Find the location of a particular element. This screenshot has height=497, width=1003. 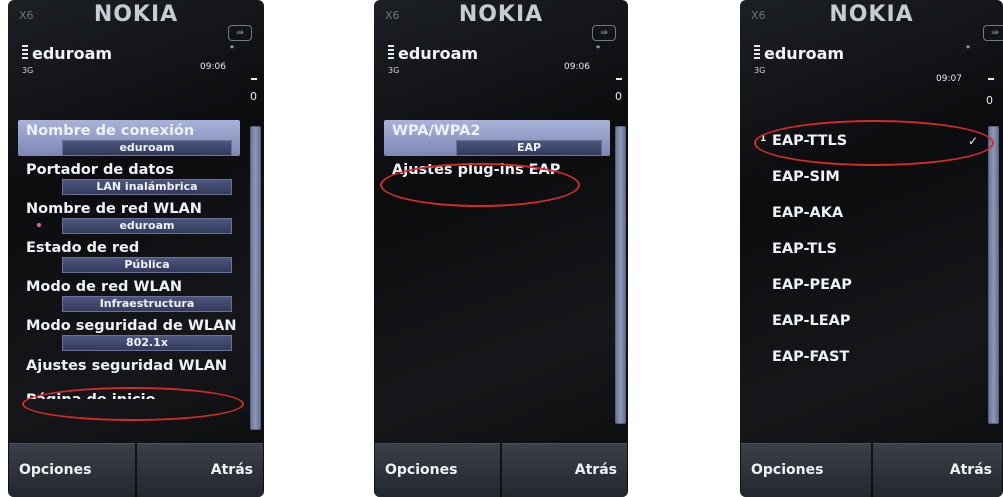

list-item: EAP-AKA is located at coordinates (875, 218).